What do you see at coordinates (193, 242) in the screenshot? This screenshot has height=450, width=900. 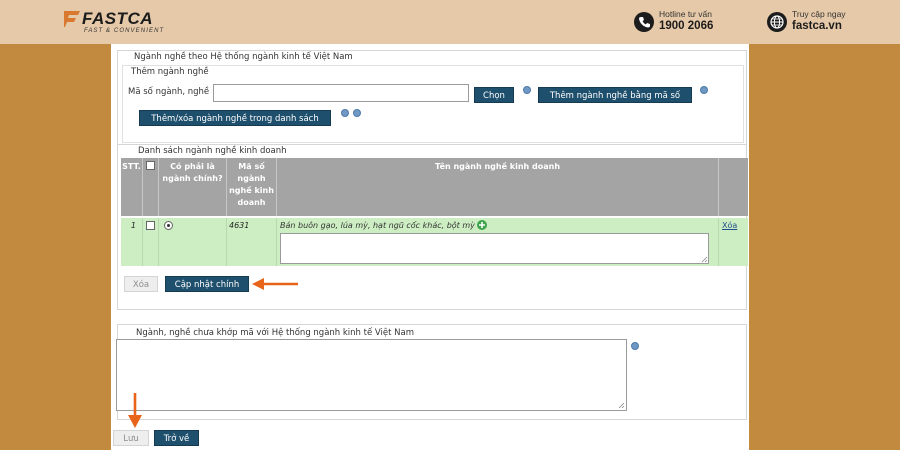 I see `row-is-main-cell` at bounding box center [193, 242].